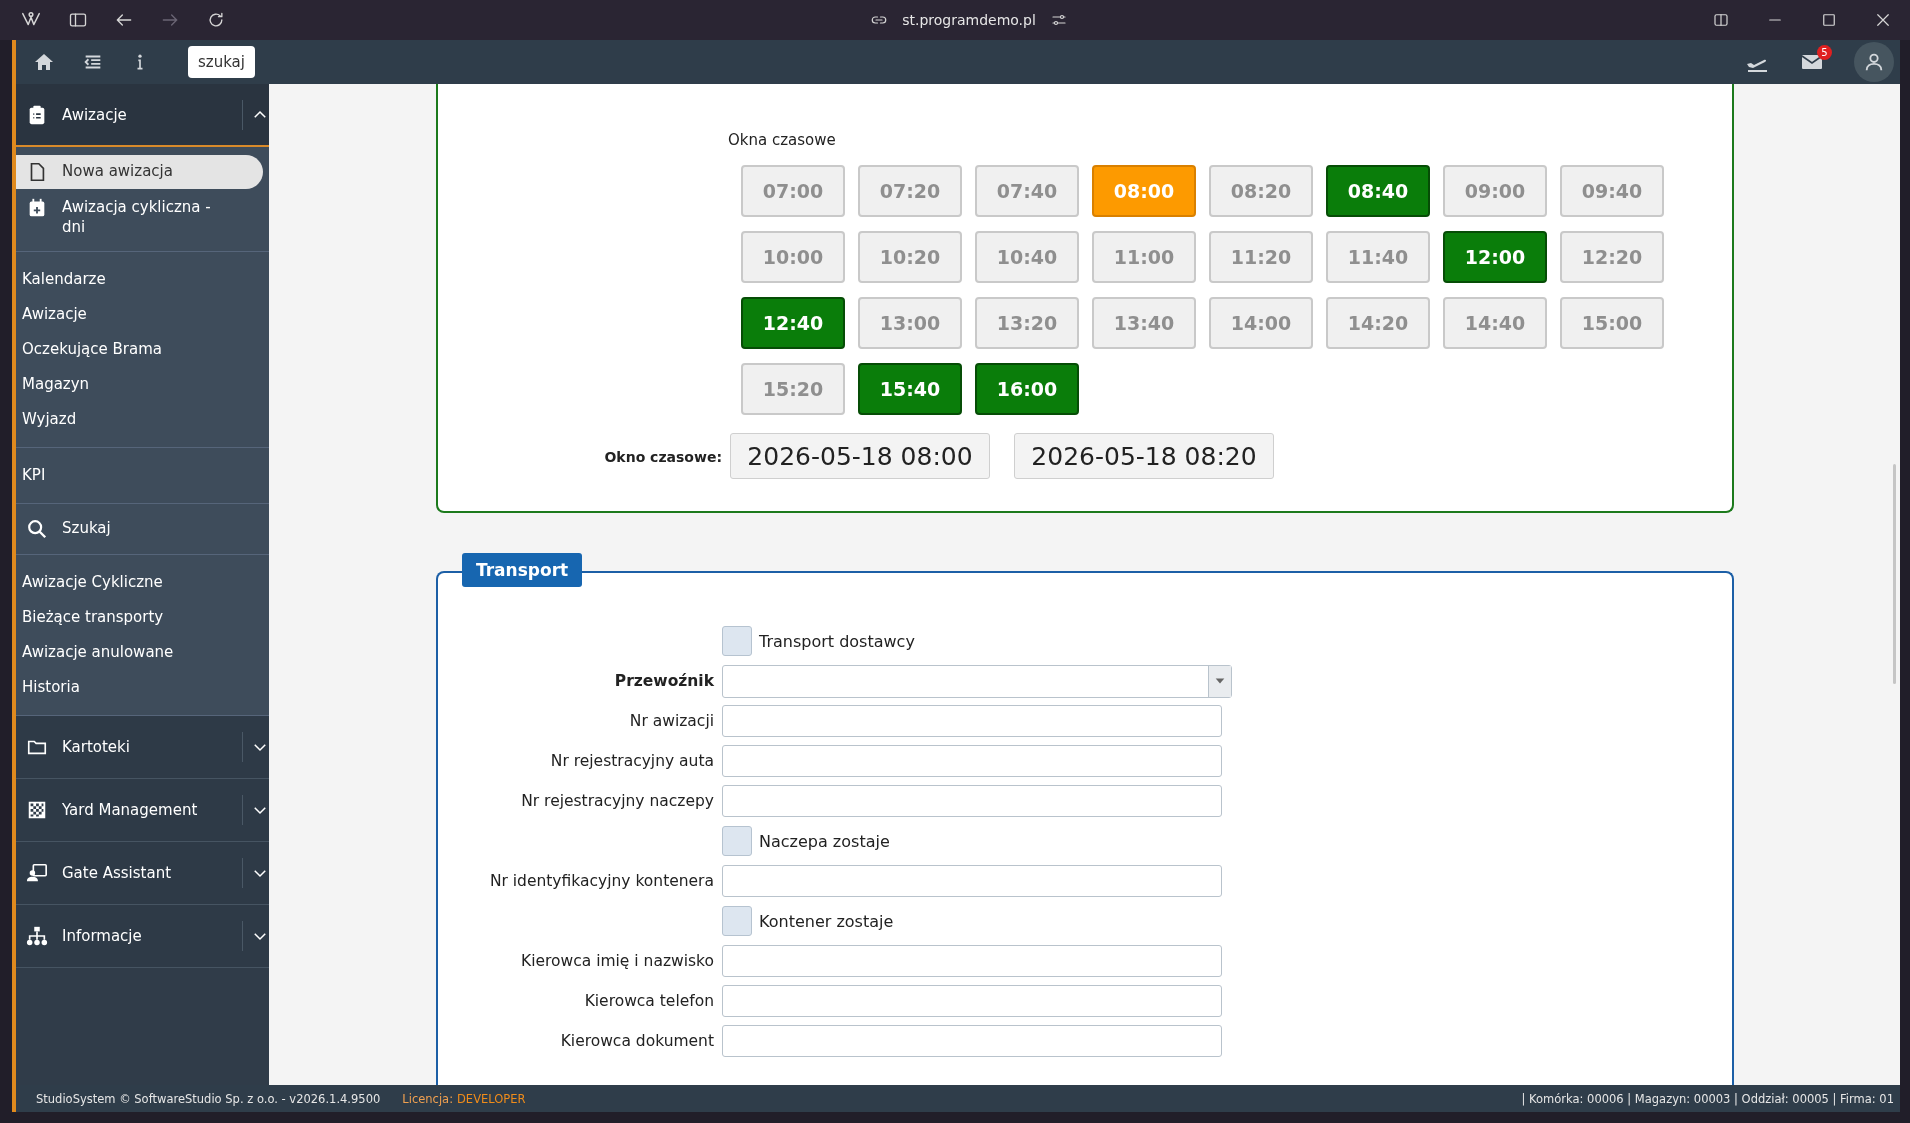 Image resolution: width=1910 pixels, height=1123 pixels. I want to click on time-slot-button: 12:00, so click(1495, 257).